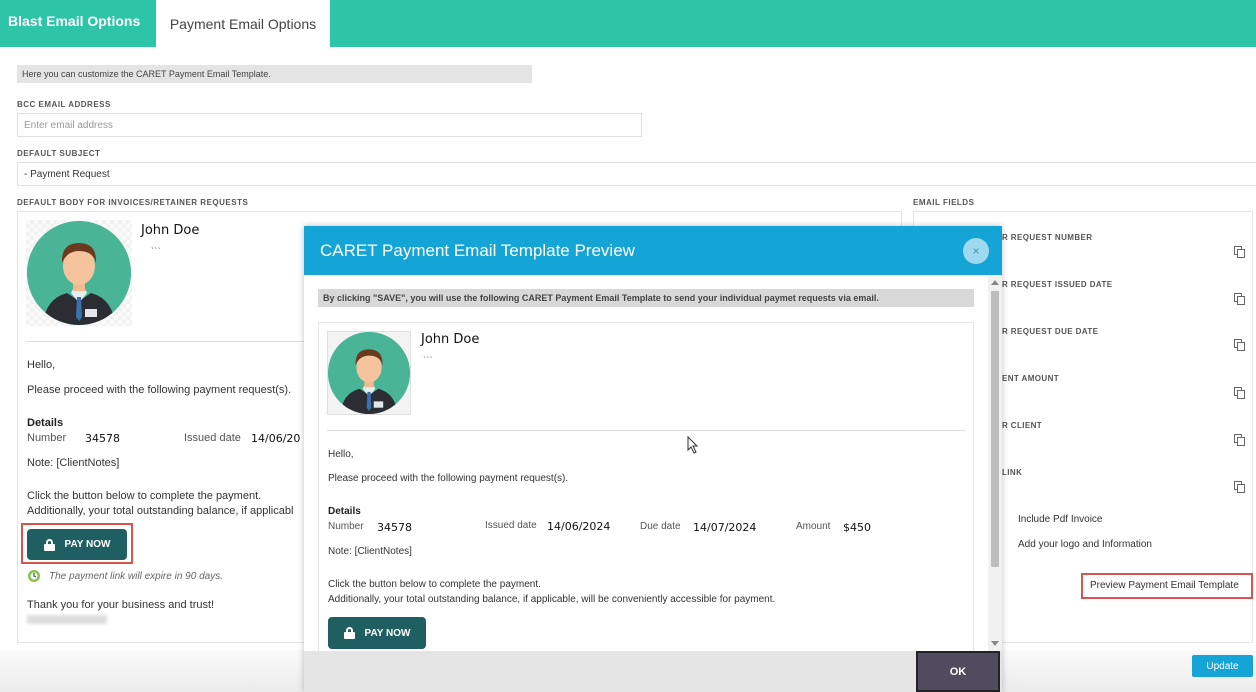 The image size is (1256, 692). Describe the element at coordinates (976, 251) in the screenshot. I see `close-icon: ×` at that location.